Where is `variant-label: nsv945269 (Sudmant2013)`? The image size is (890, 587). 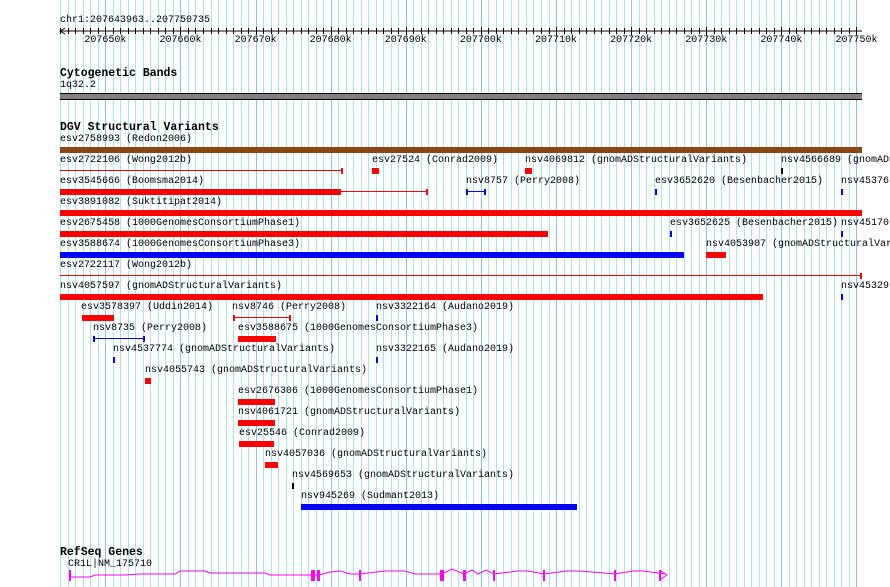 variant-label: nsv945269 (Sudmant2013) is located at coordinates (370, 497).